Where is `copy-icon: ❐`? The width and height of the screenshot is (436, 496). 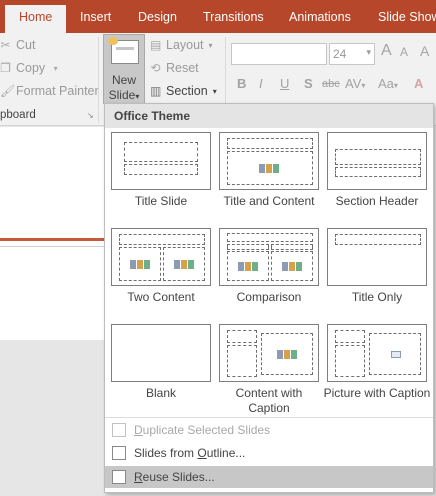 copy-icon: ❐ is located at coordinates (5, 68).